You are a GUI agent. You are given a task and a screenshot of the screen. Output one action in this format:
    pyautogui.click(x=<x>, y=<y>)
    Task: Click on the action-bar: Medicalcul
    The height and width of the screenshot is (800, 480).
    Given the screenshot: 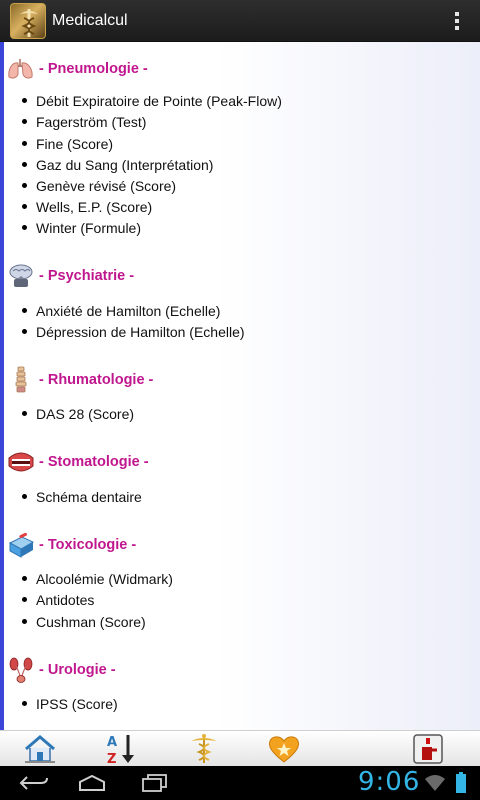 What is the action you would take?
    pyautogui.click(x=240, y=21)
    